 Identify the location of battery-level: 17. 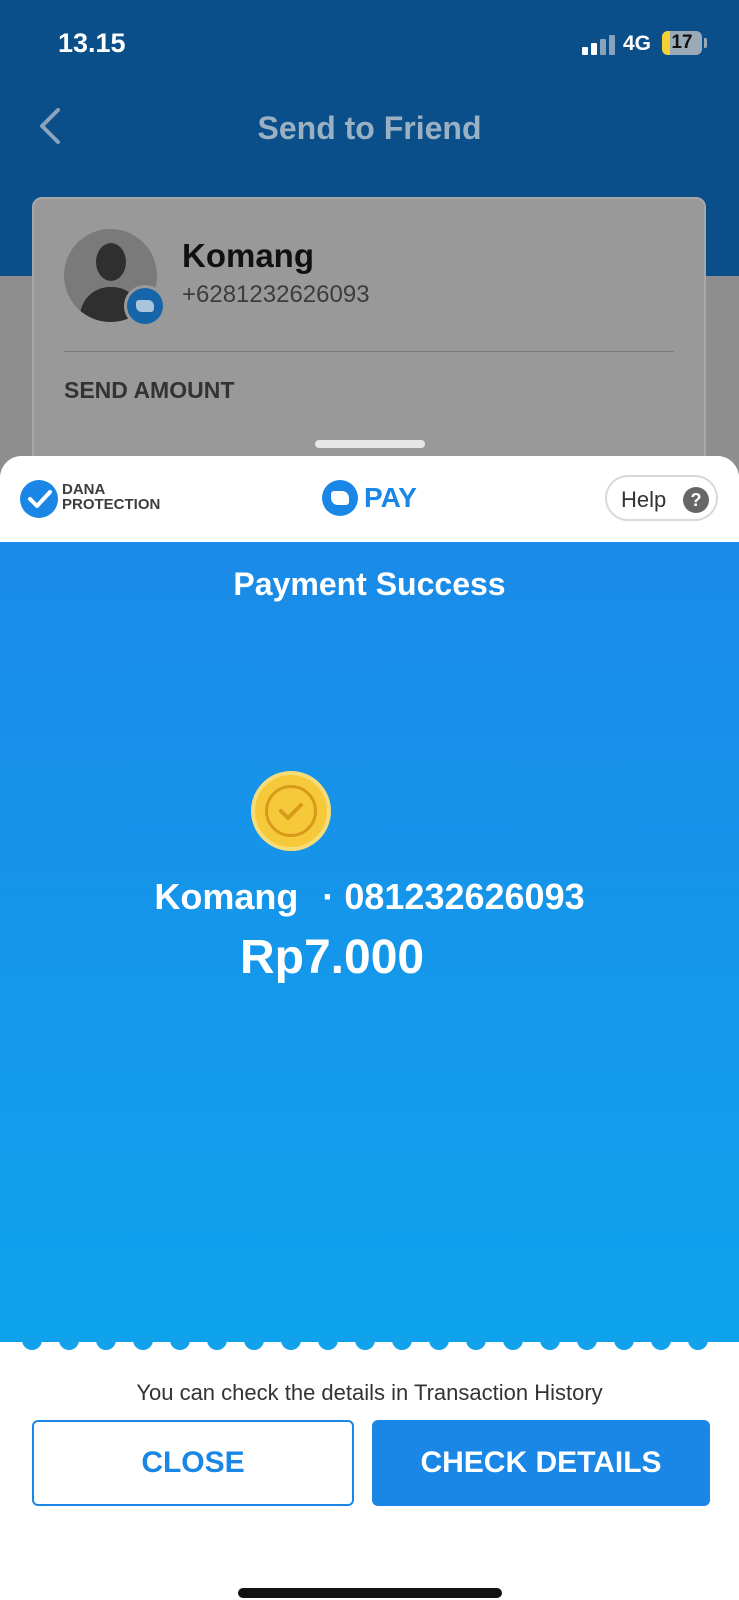
(682, 42).